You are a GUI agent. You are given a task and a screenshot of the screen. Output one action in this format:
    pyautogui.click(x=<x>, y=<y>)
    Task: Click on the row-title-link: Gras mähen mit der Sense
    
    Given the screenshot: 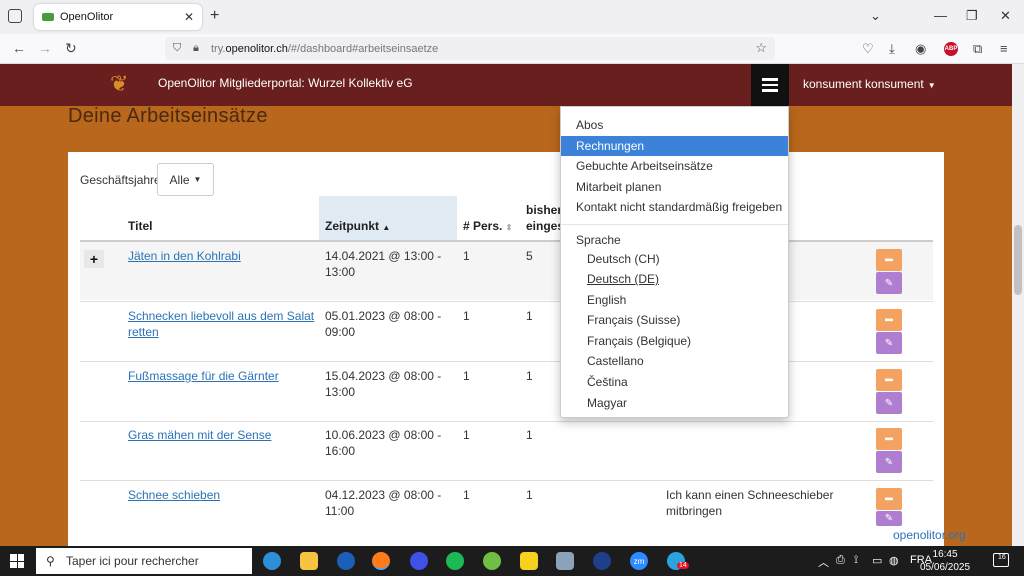 What is the action you would take?
    pyautogui.click(x=199, y=435)
    